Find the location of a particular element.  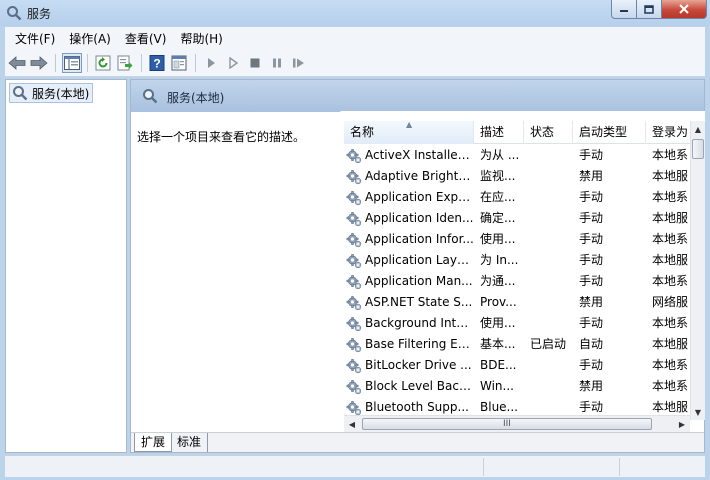

table-row: Application Man... 为通... 手动 本地系 is located at coordinates (517, 281).